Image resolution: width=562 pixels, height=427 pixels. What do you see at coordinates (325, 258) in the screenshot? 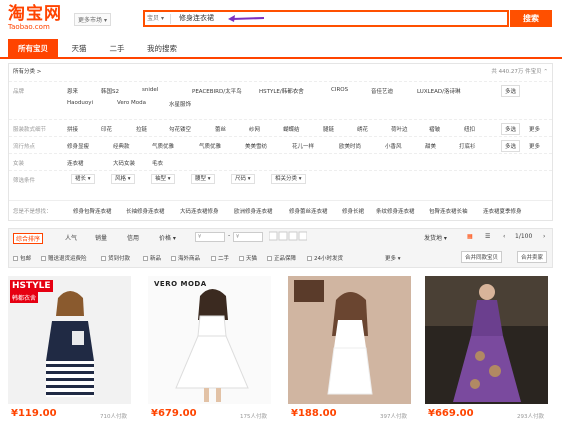
I see `filter-checkbox: 24小时发货` at bounding box center [325, 258].